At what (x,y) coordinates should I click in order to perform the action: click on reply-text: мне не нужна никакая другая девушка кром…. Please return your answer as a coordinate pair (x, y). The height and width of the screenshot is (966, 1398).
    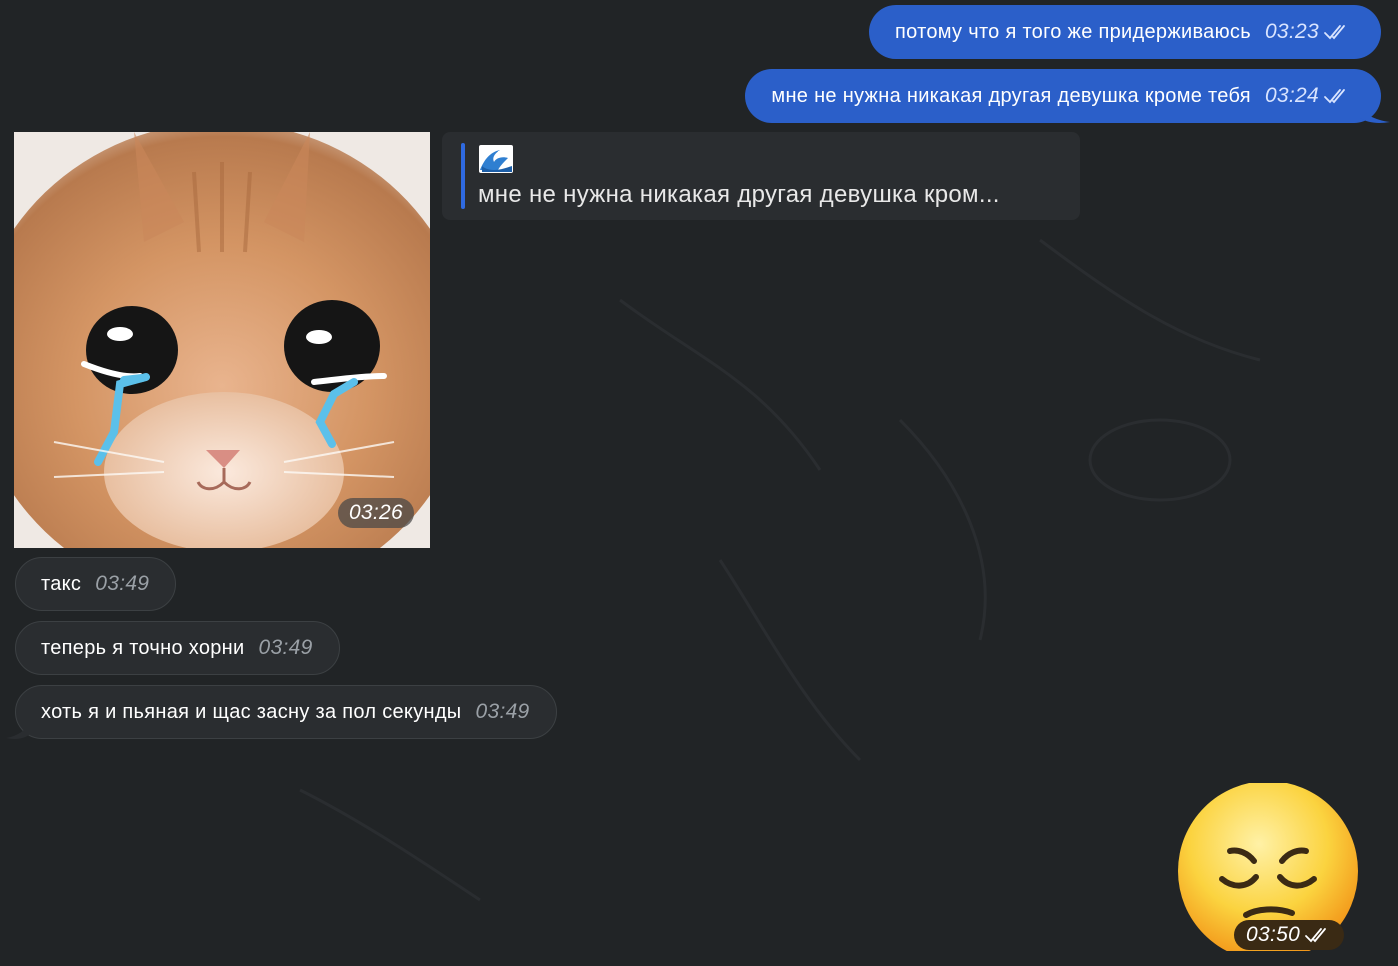
    Looking at the image, I should click on (739, 194).